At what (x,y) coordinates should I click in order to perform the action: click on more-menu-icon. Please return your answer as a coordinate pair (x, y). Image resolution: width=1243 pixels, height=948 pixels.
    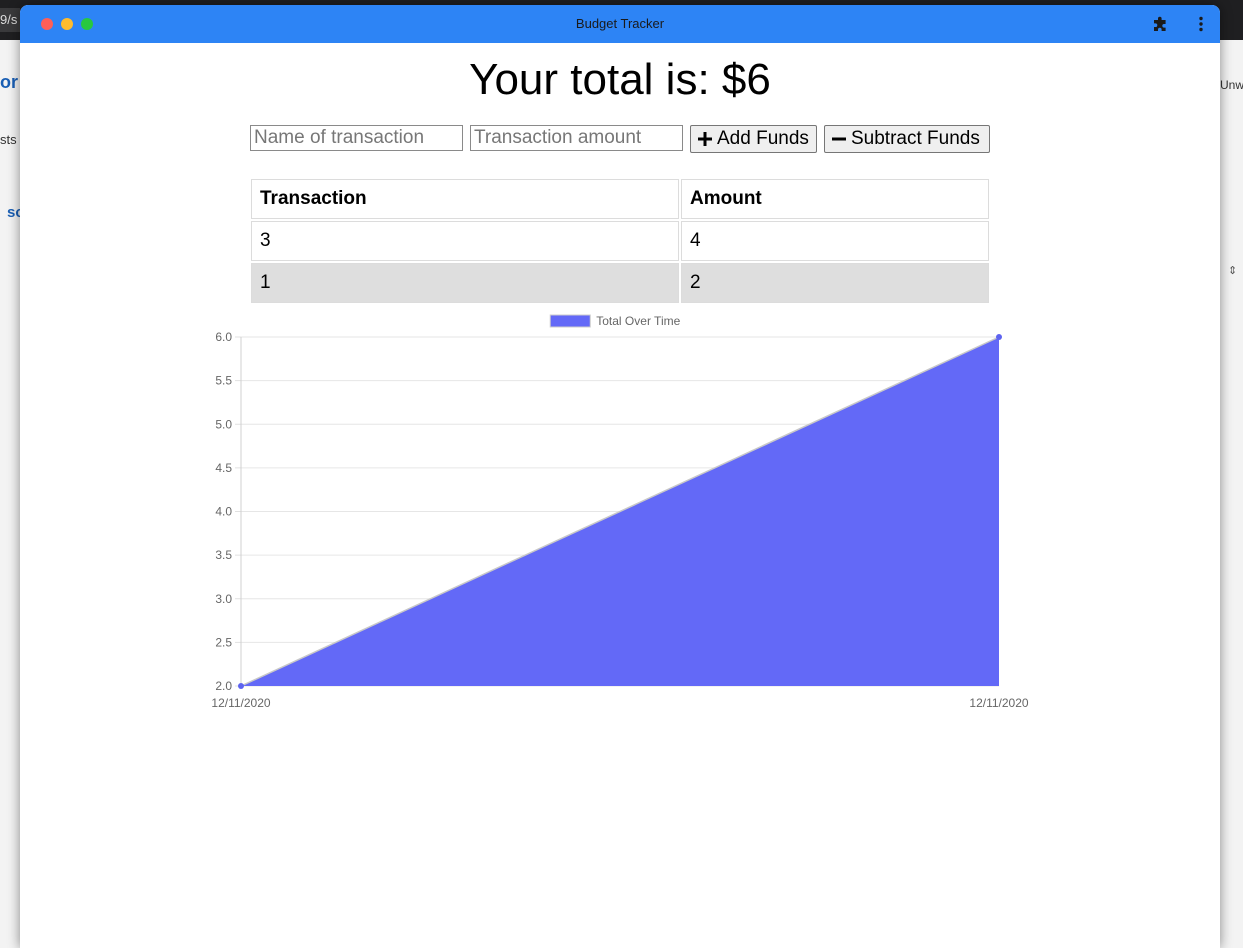
    Looking at the image, I should click on (1201, 24).